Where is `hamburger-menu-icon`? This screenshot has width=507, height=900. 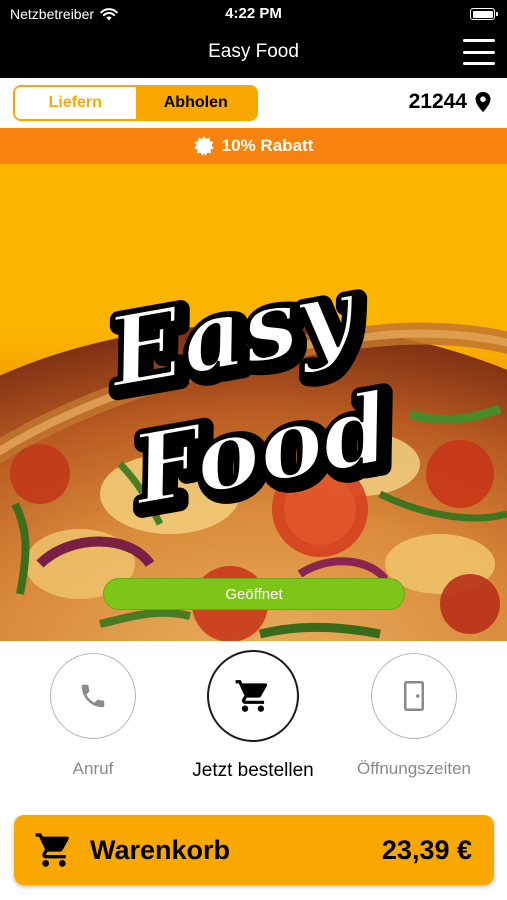
hamburger-menu-icon is located at coordinates (479, 52).